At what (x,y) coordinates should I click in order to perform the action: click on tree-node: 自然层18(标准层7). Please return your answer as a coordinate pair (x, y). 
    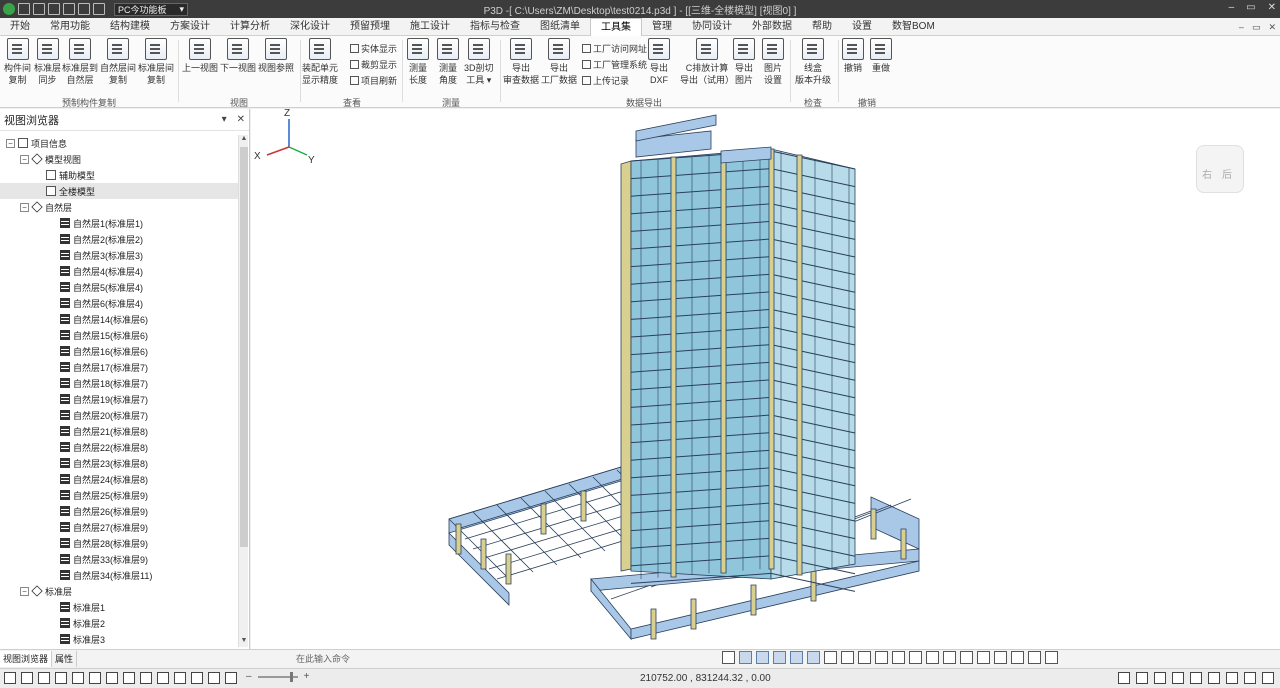
    Looking at the image, I should click on (119, 383).